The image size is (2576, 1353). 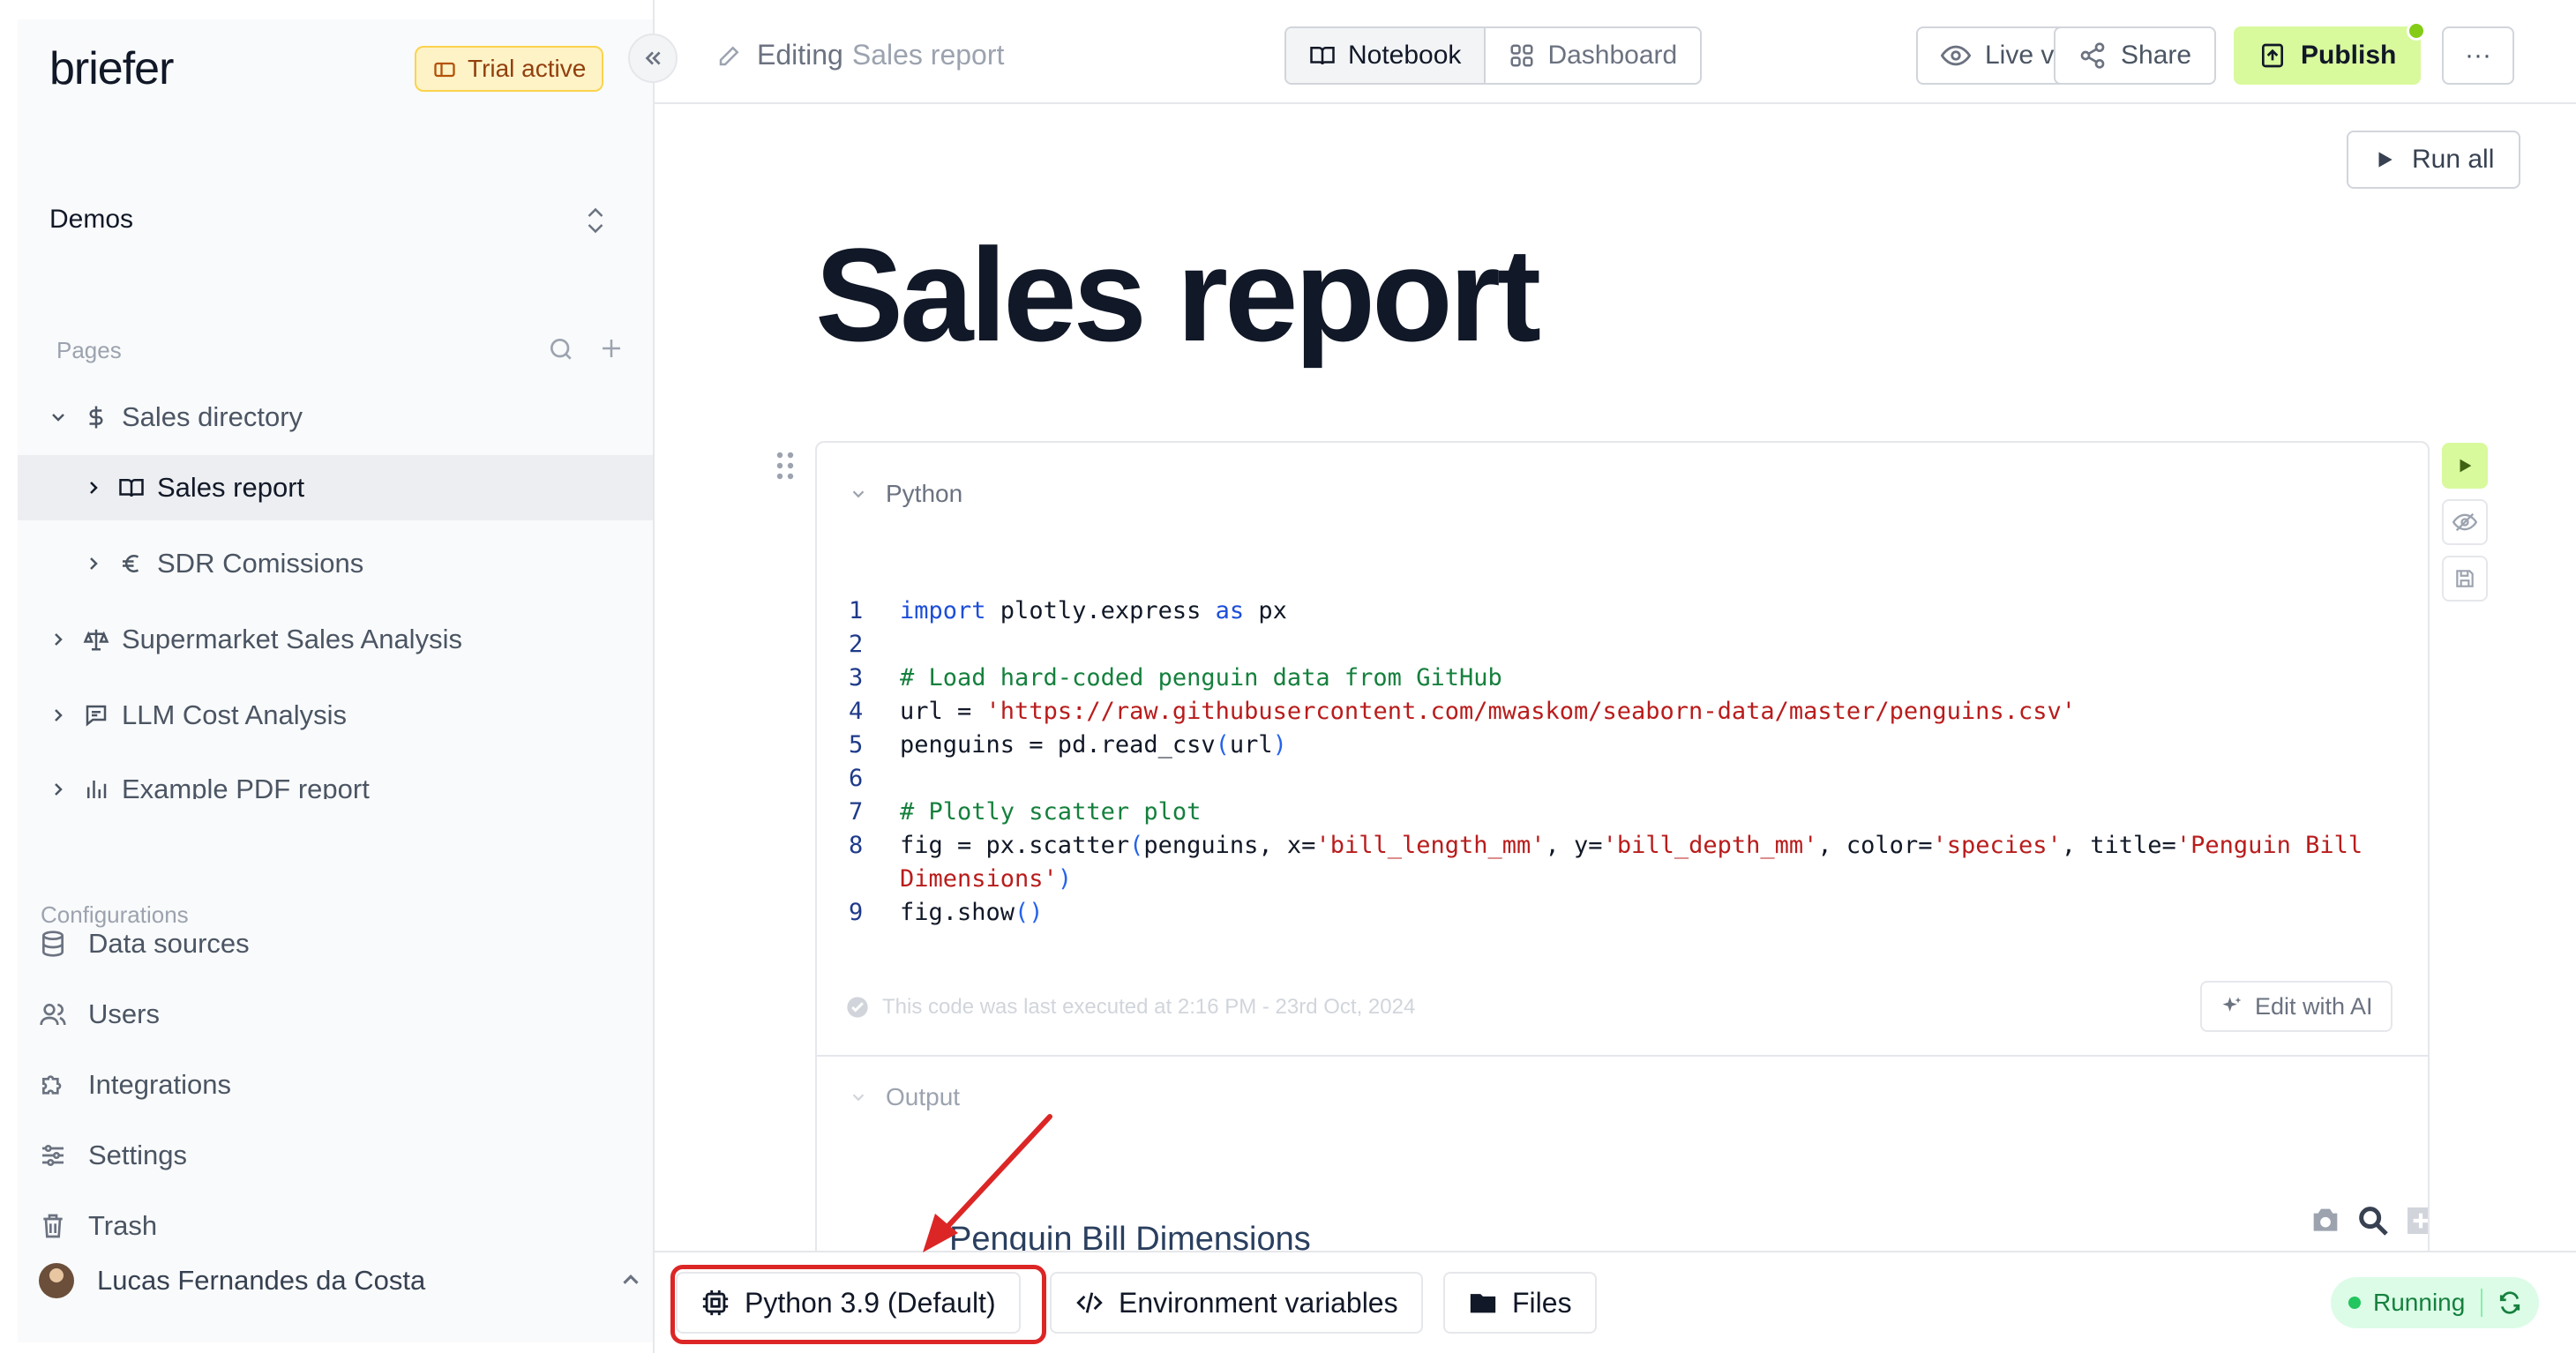 I want to click on code-line: Dimensions'), so click(x=1606, y=879).